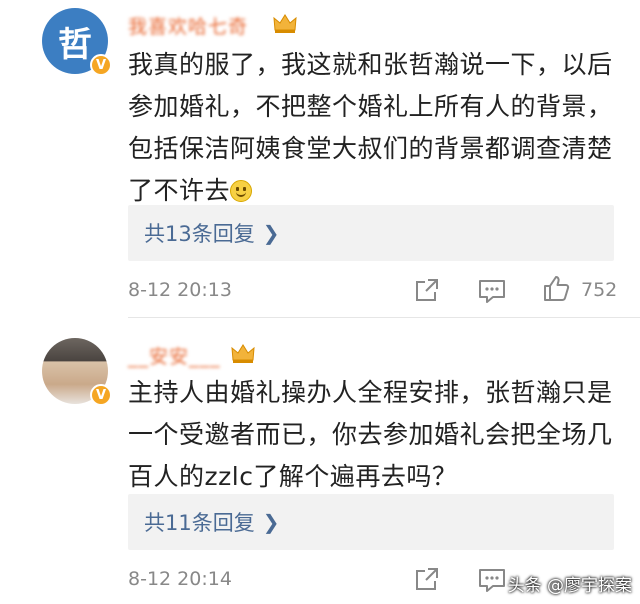 The width and height of the screenshot is (640, 604). Describe the element at coordinates (199, 523) in the screenshot. I see `replies-label: 共11条回复` at that location.